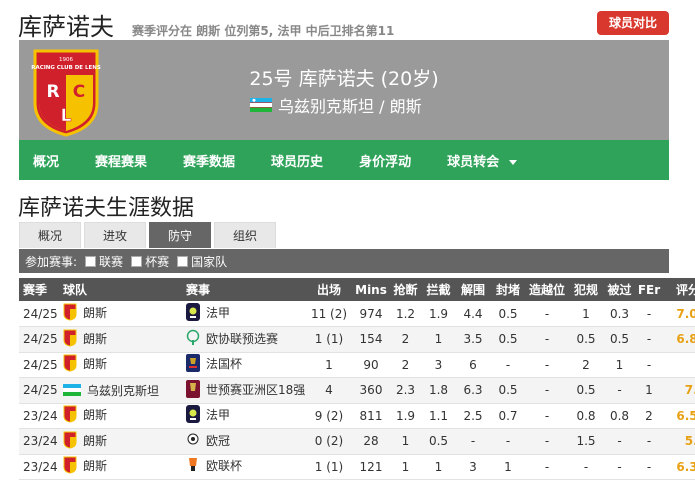 The width and height of the screenshot is (695, 487). I want to click on section-title: 库萨诺夫生涯数据, so click(106, 208).